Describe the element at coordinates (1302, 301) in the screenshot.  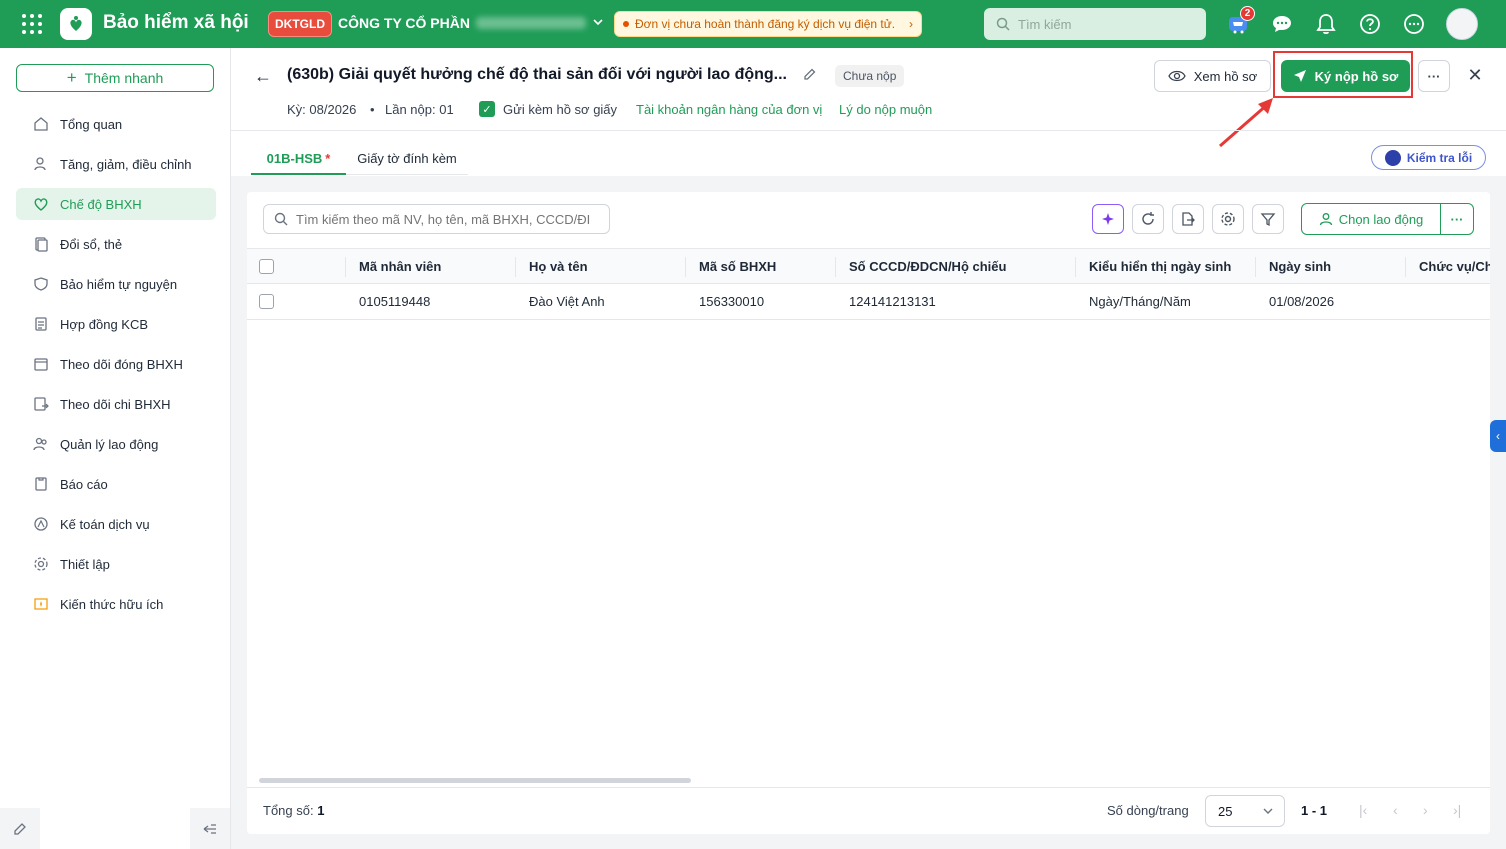
I see `birthdate-cell: 01/08/2026` at that location.